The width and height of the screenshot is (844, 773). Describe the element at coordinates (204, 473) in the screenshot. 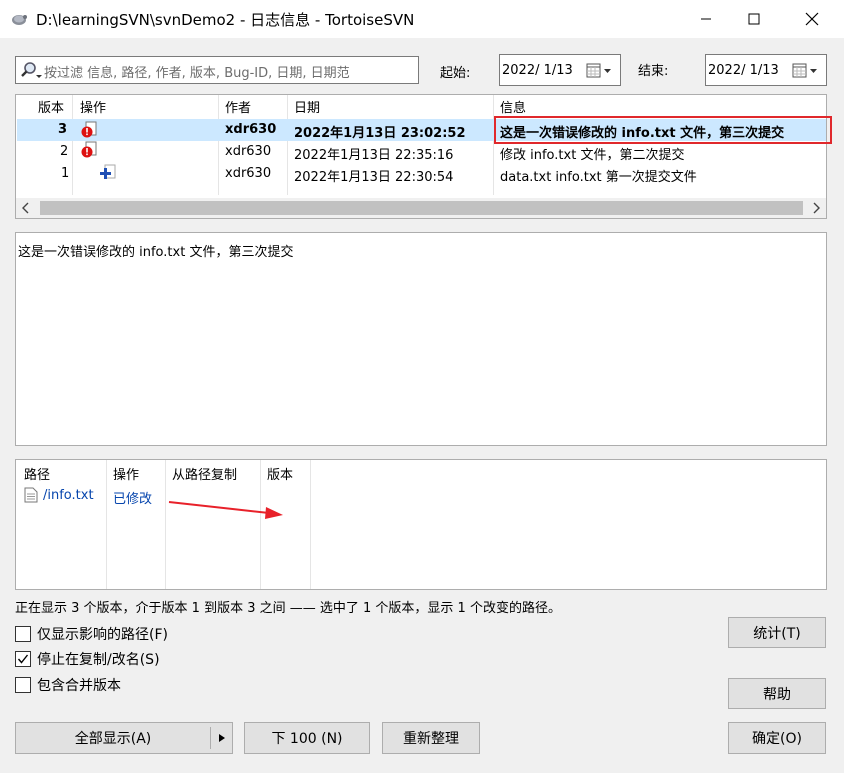

I see `column-header-copy-from: 从路径复制` at that location.